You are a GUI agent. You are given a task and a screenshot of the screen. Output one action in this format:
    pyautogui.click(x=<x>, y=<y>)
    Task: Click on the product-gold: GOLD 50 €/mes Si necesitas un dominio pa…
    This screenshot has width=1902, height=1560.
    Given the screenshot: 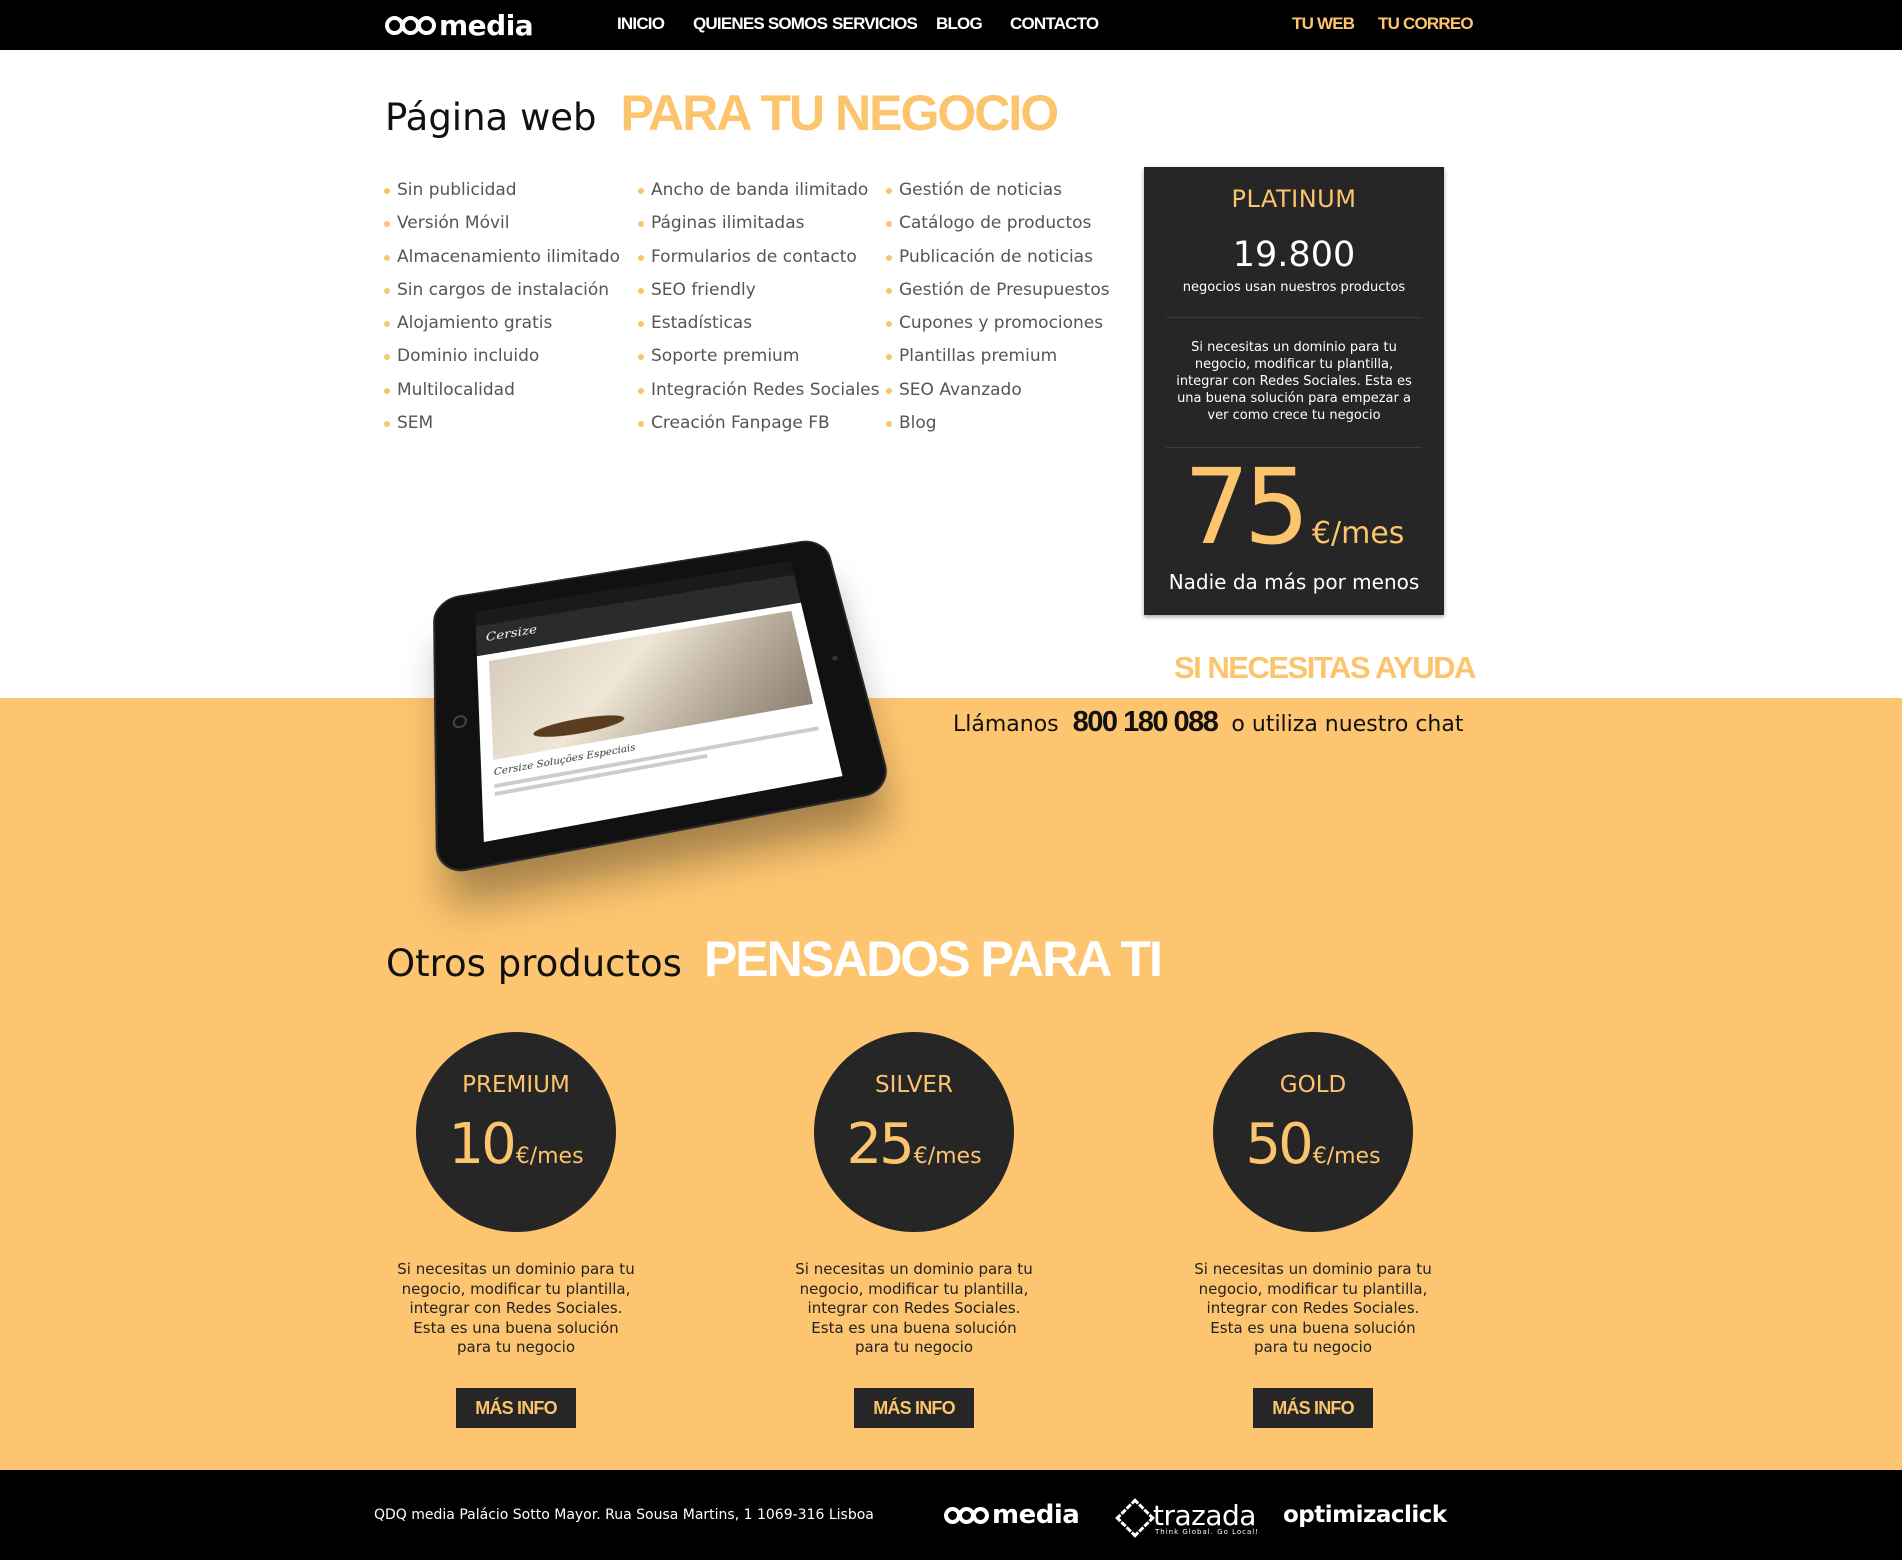 What is the action you would take?
    pyautogui.click(x=1313, y=1230)
    